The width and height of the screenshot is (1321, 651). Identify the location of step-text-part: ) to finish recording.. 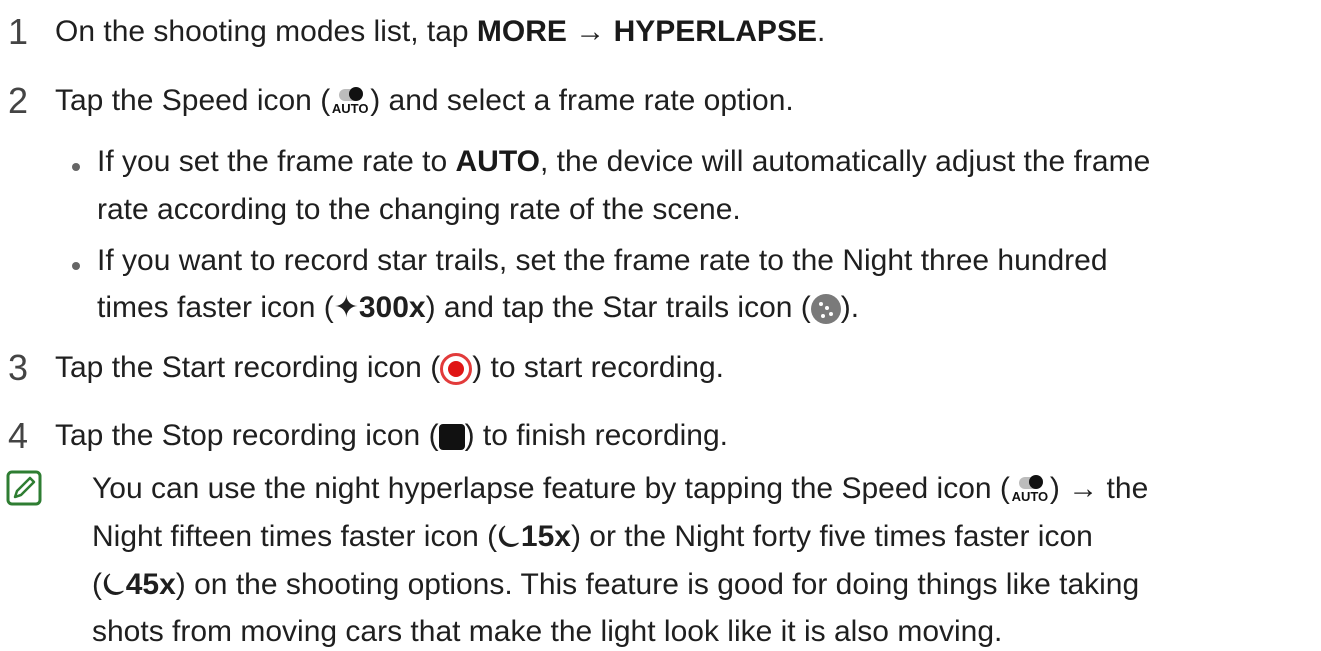
(596, 435).